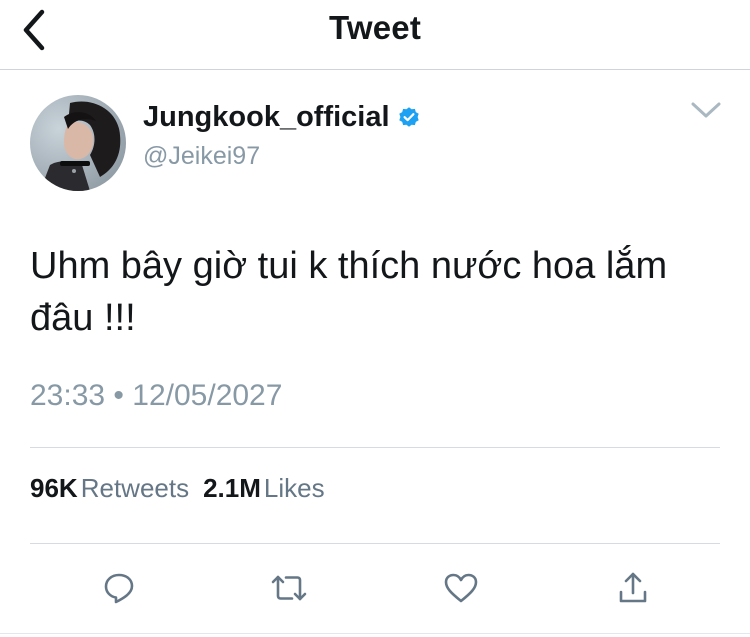 This screenshot has width=750, height=637. Describe the element at coordinates (408, 117) in the screenshot. I see `verified-badge-icon` at that location.